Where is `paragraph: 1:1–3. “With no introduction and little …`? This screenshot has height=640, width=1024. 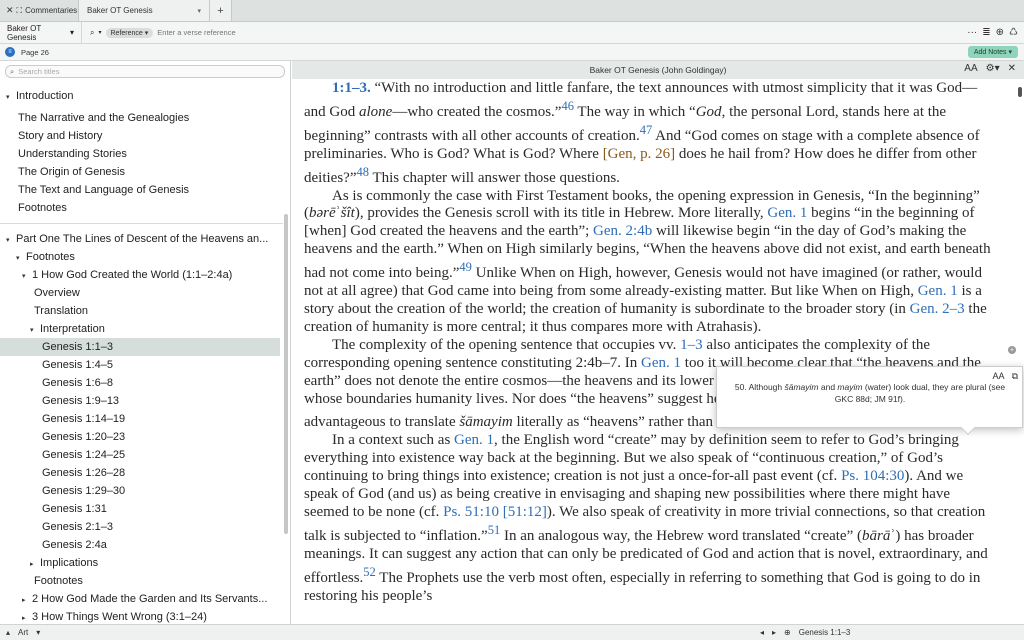 paragraph: 1:1–3. “With no introduction and little … is located at coordinates (642, 133).